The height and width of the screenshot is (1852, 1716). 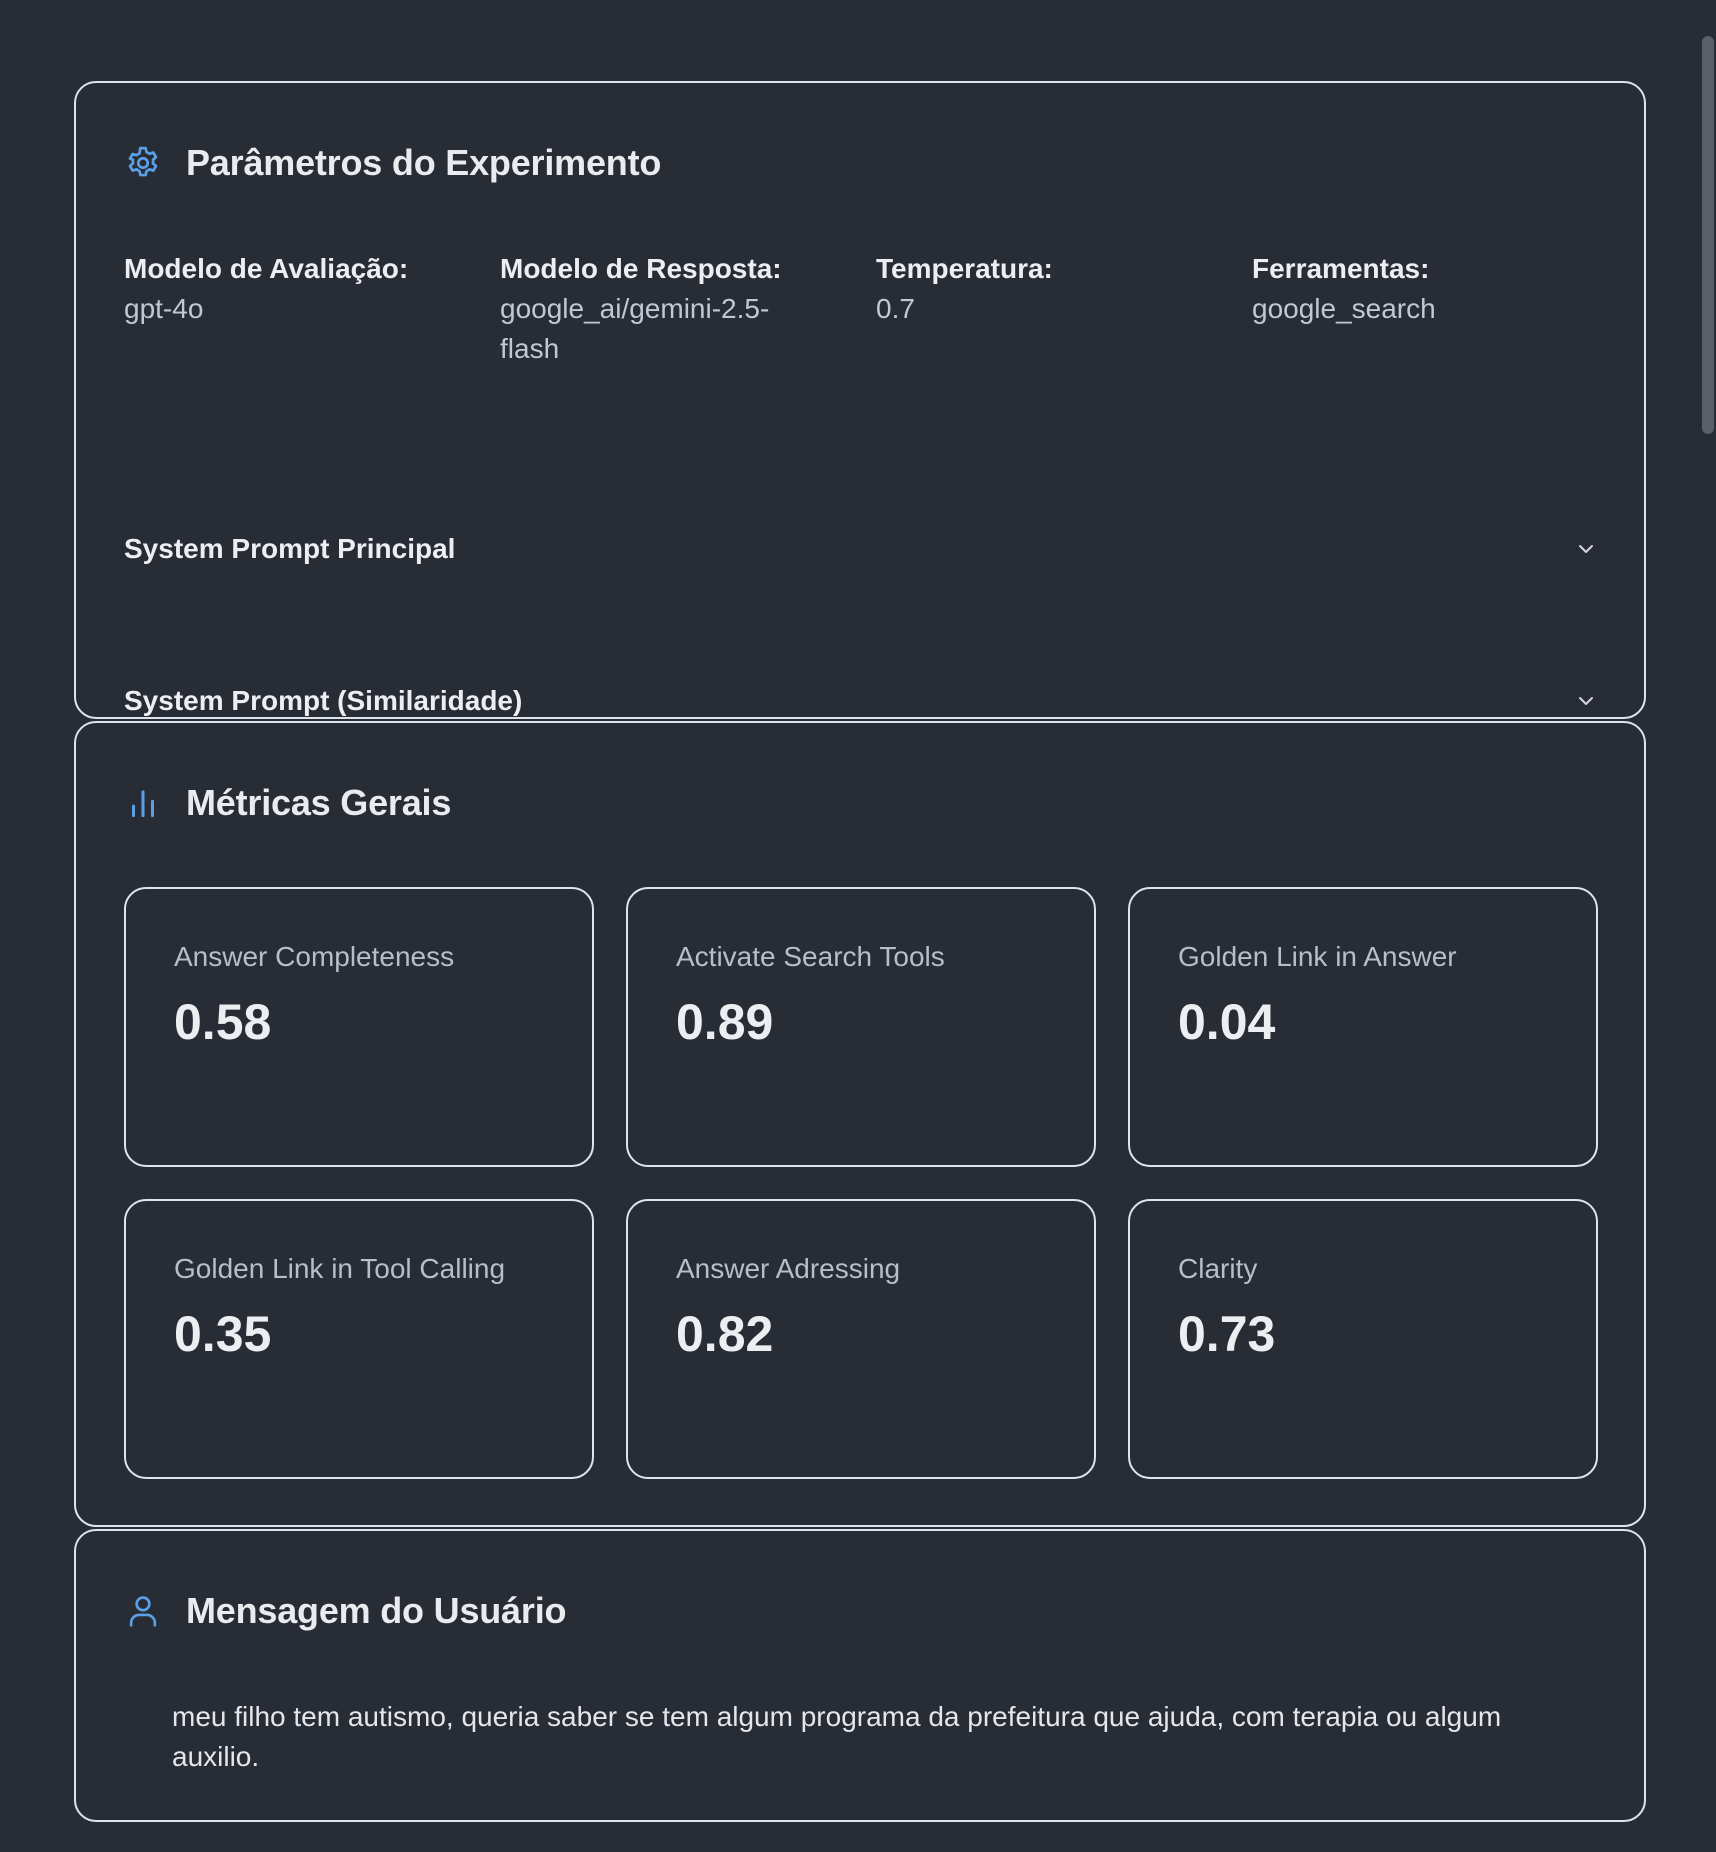 What do you see at coordinates (1227, 1334) in the screenshot?
I see `metric-value: 0.73` at bounding box center [1227, 1334].